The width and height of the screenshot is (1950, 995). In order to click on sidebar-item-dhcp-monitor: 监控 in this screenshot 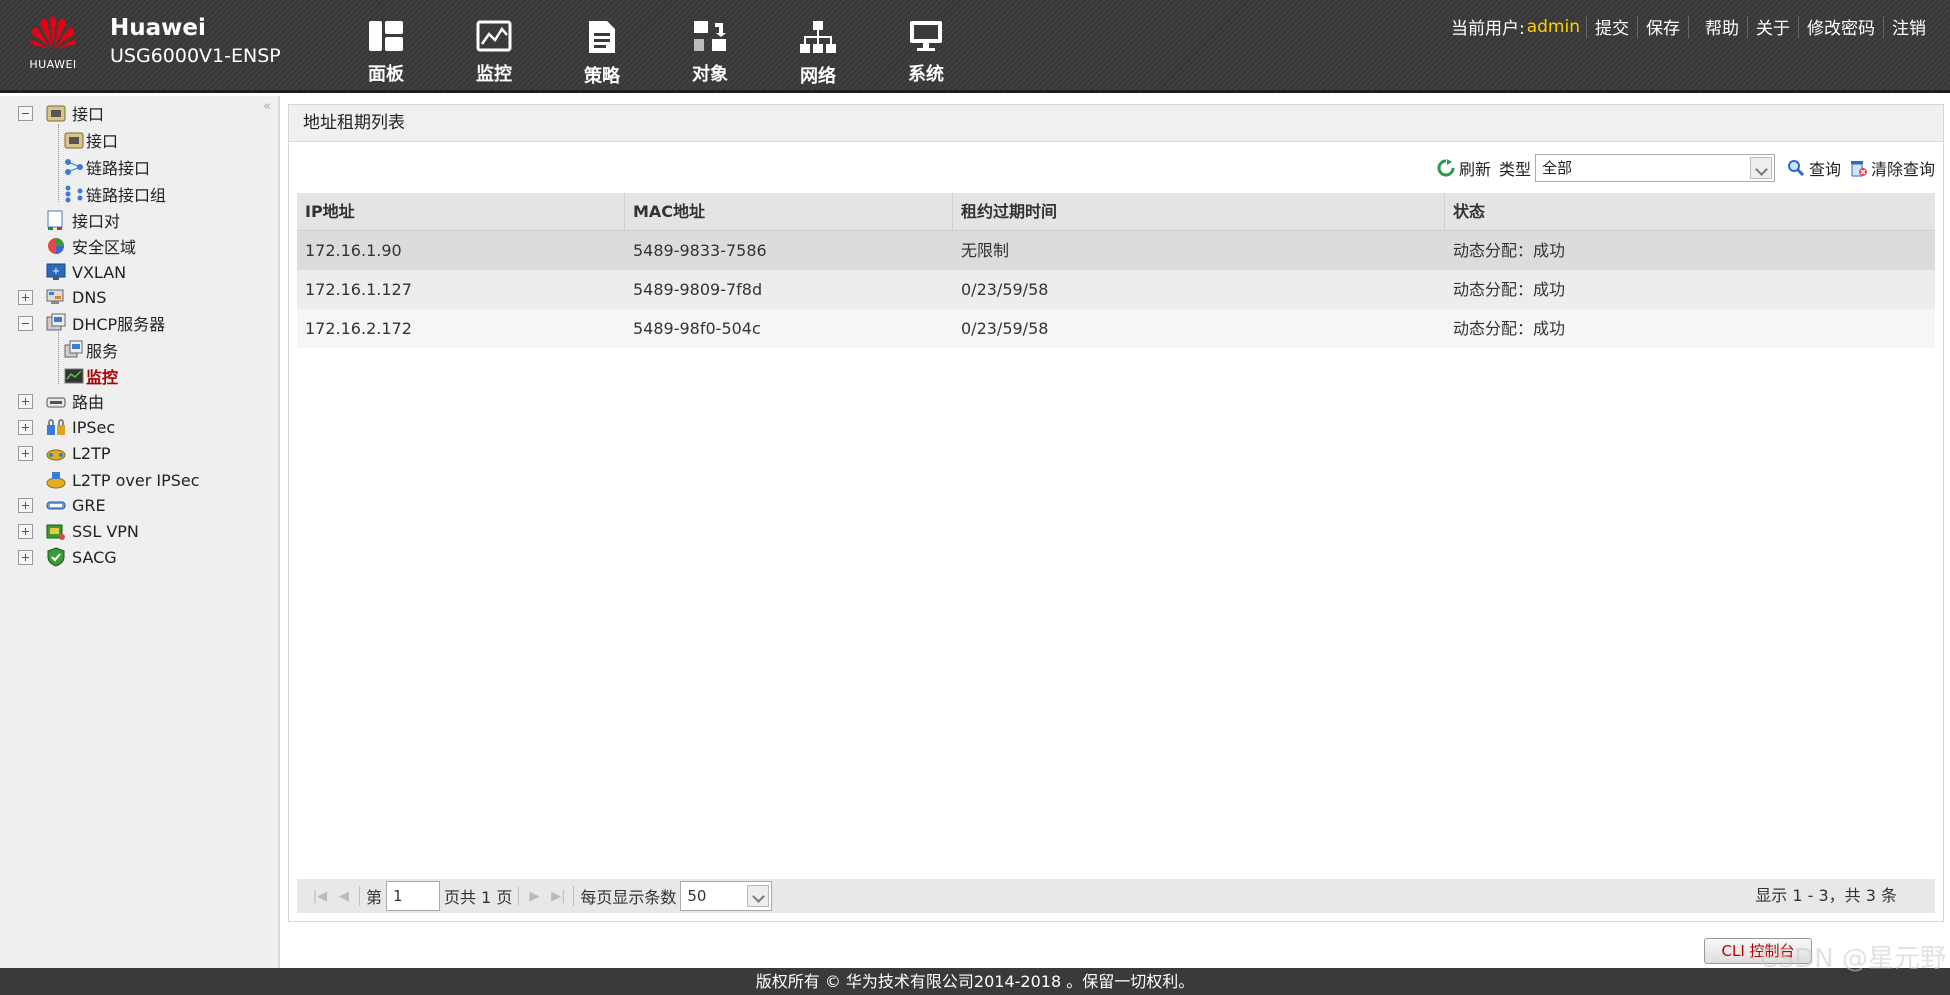, I will do `click(91, 376)`.